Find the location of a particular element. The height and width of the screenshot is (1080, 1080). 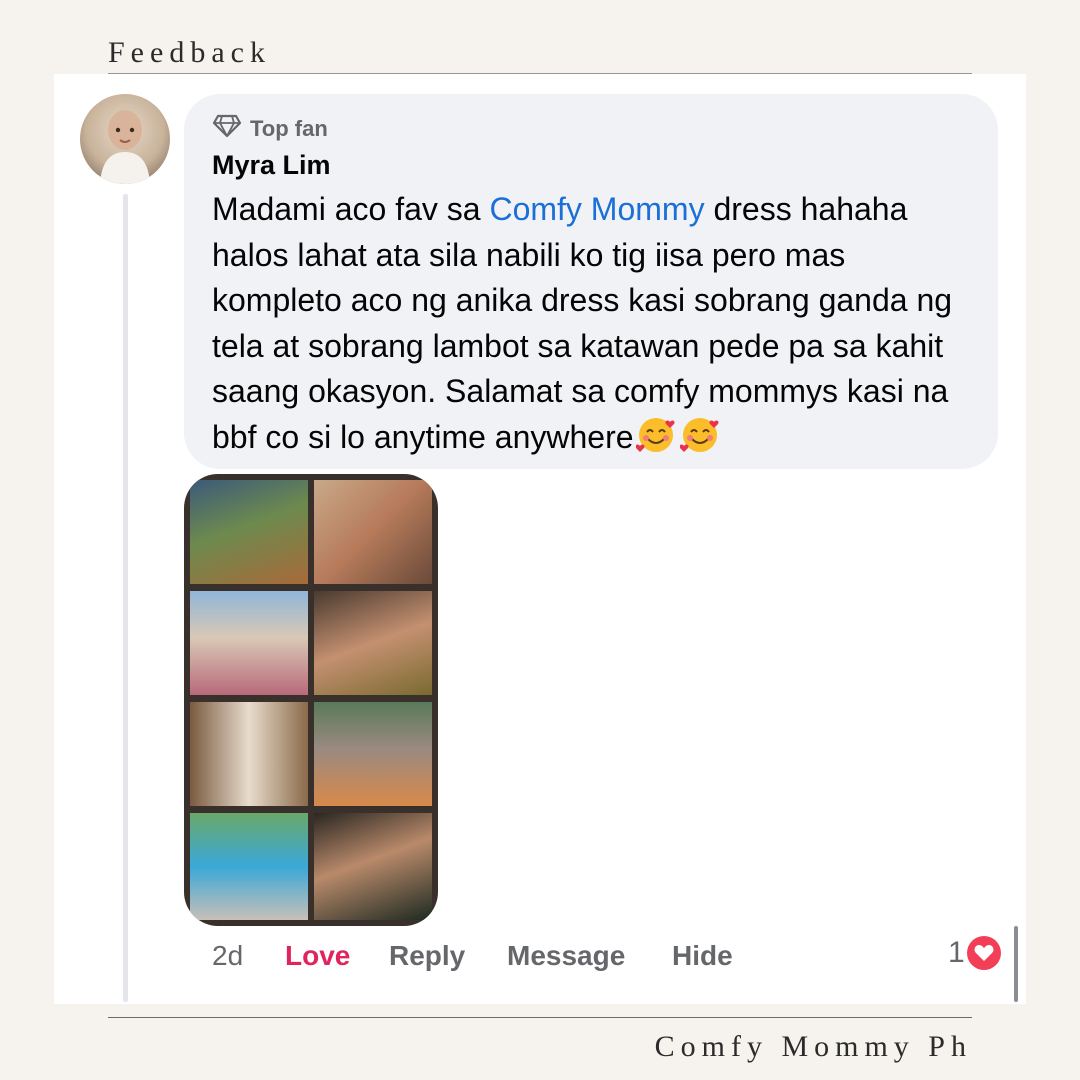

love-icon is located at coordinates (983, 953).